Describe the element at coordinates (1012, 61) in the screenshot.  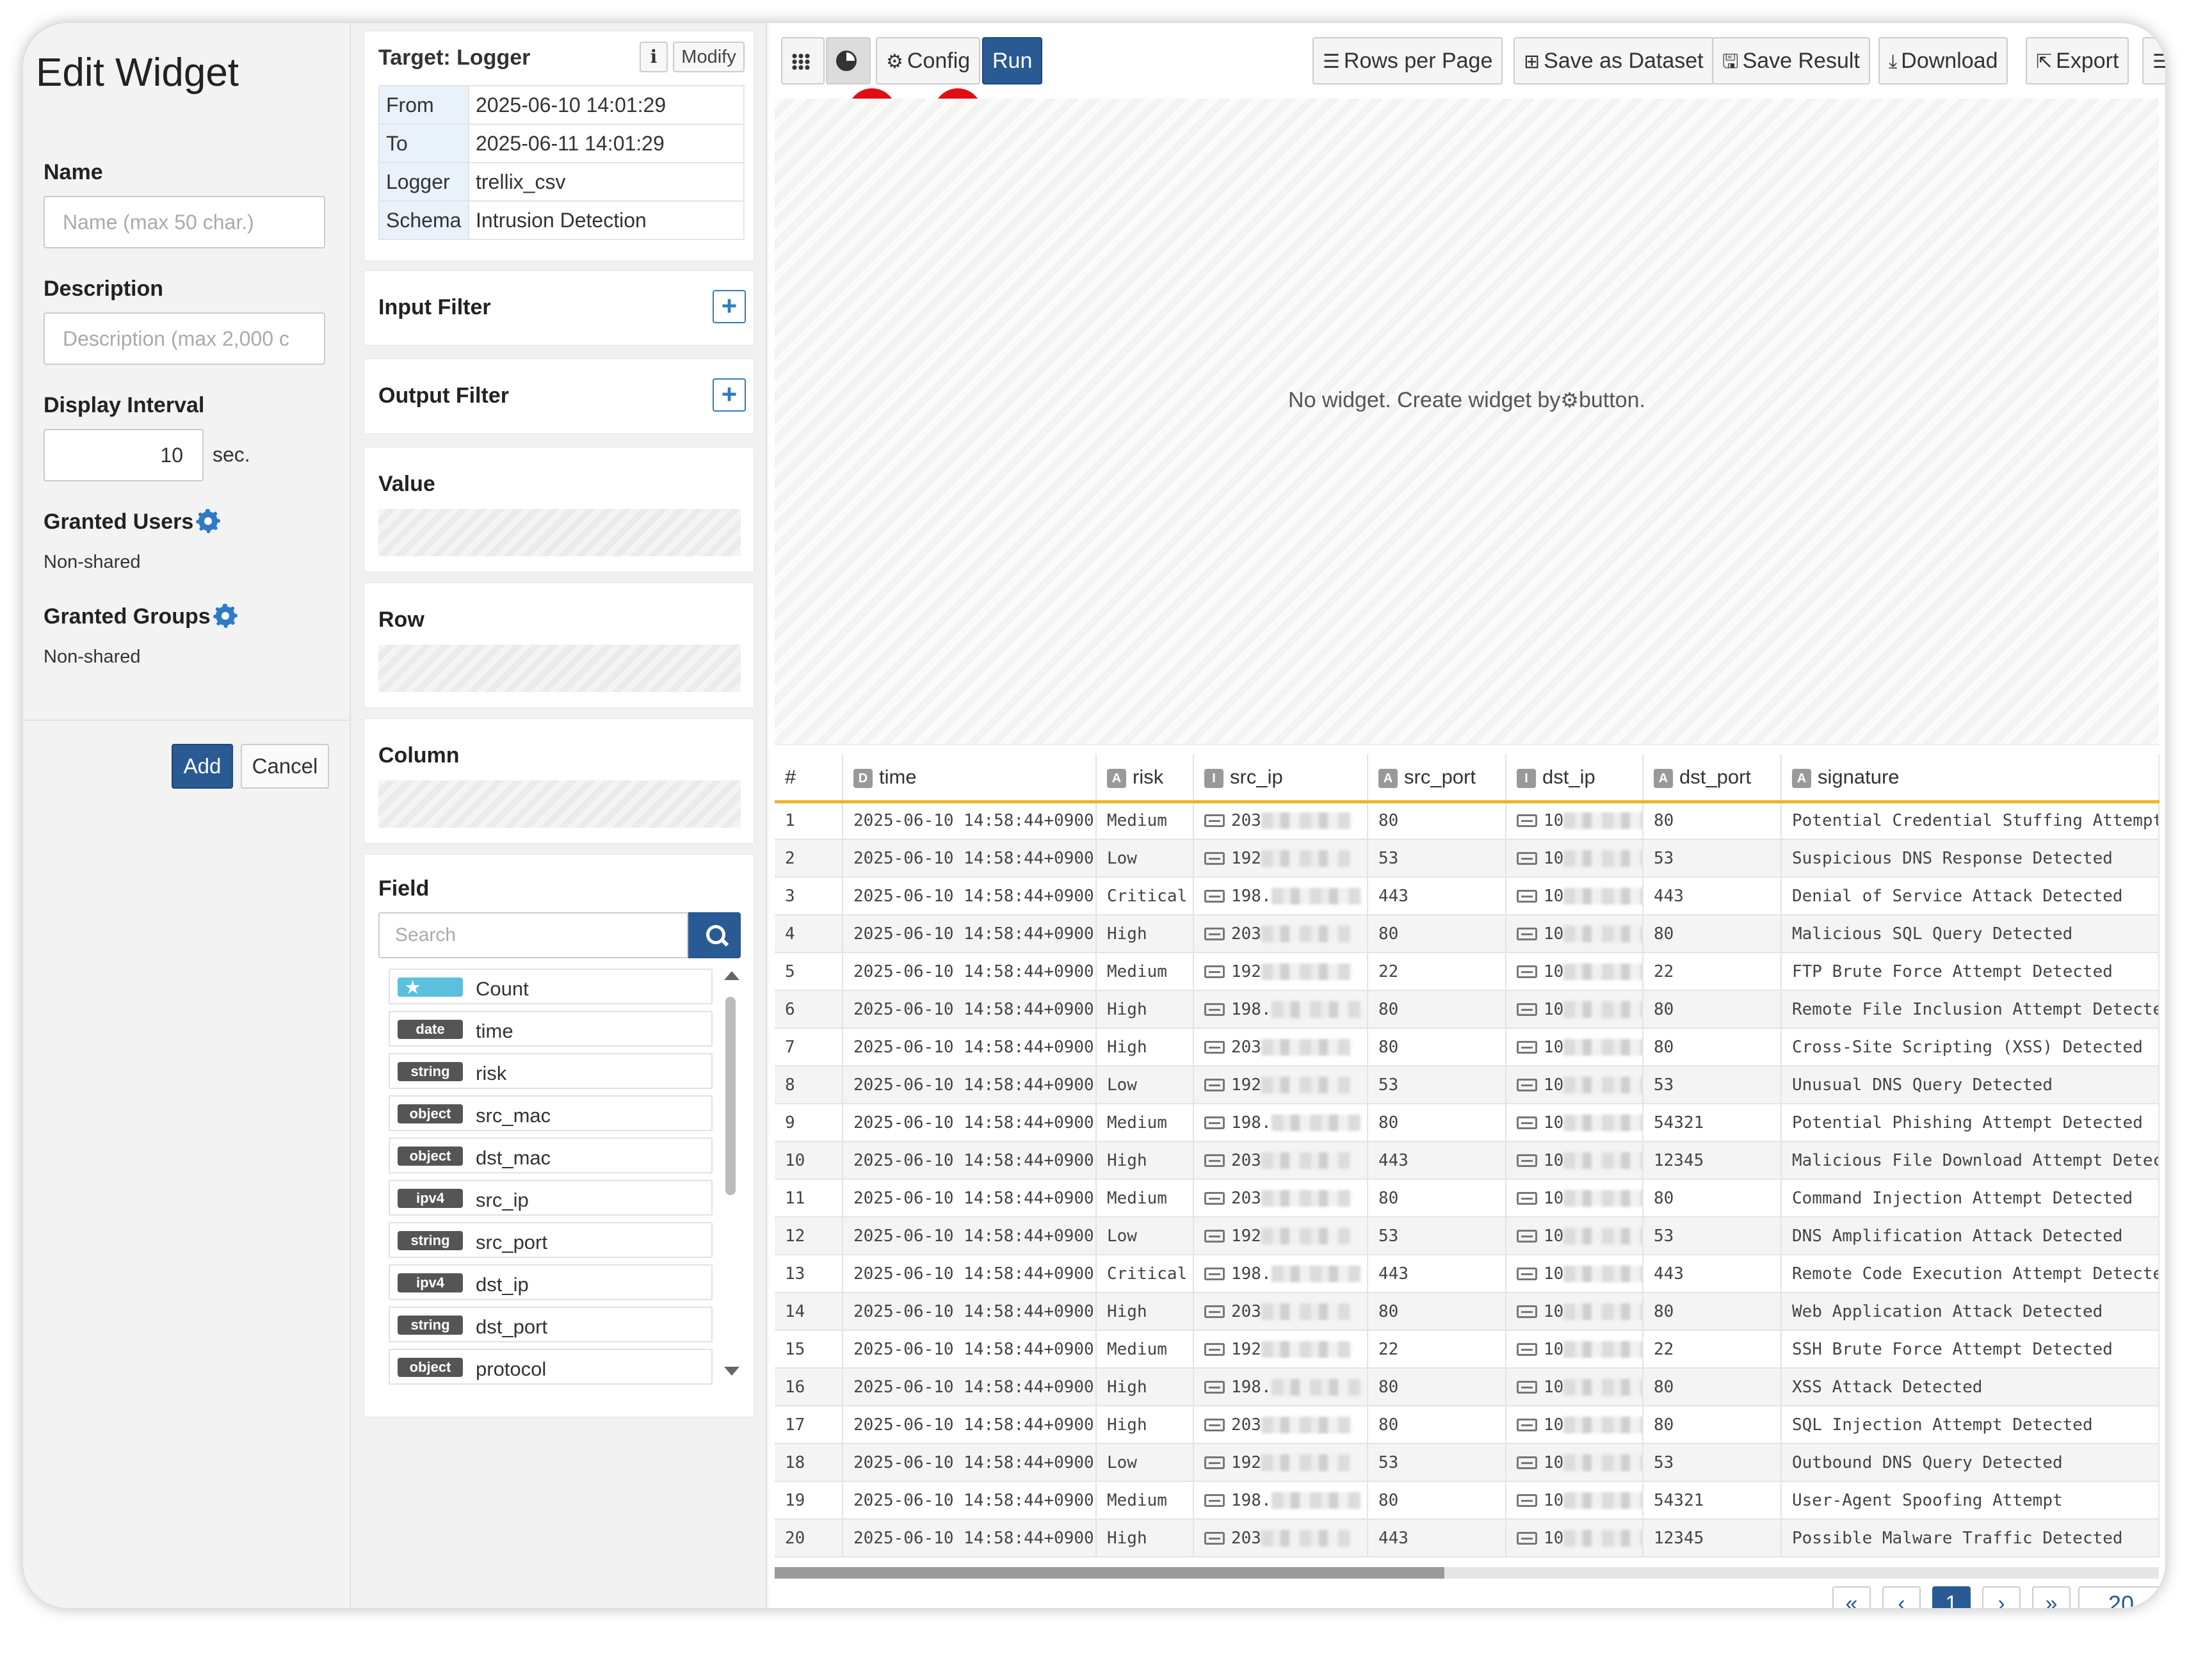
I see `run-button: Run` at that location.